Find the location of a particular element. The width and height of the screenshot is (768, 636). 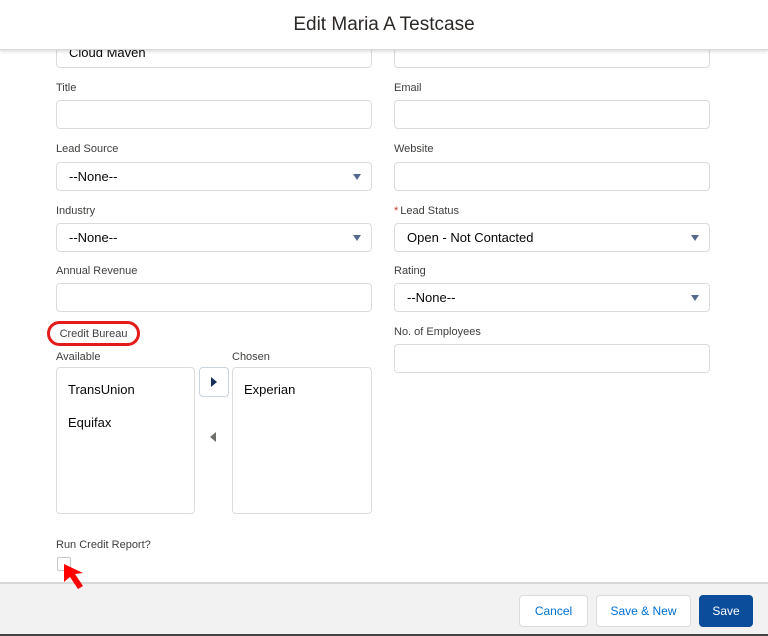

credit-bureau-highlight: Credit Bureau is located at coordinates (93, 333).